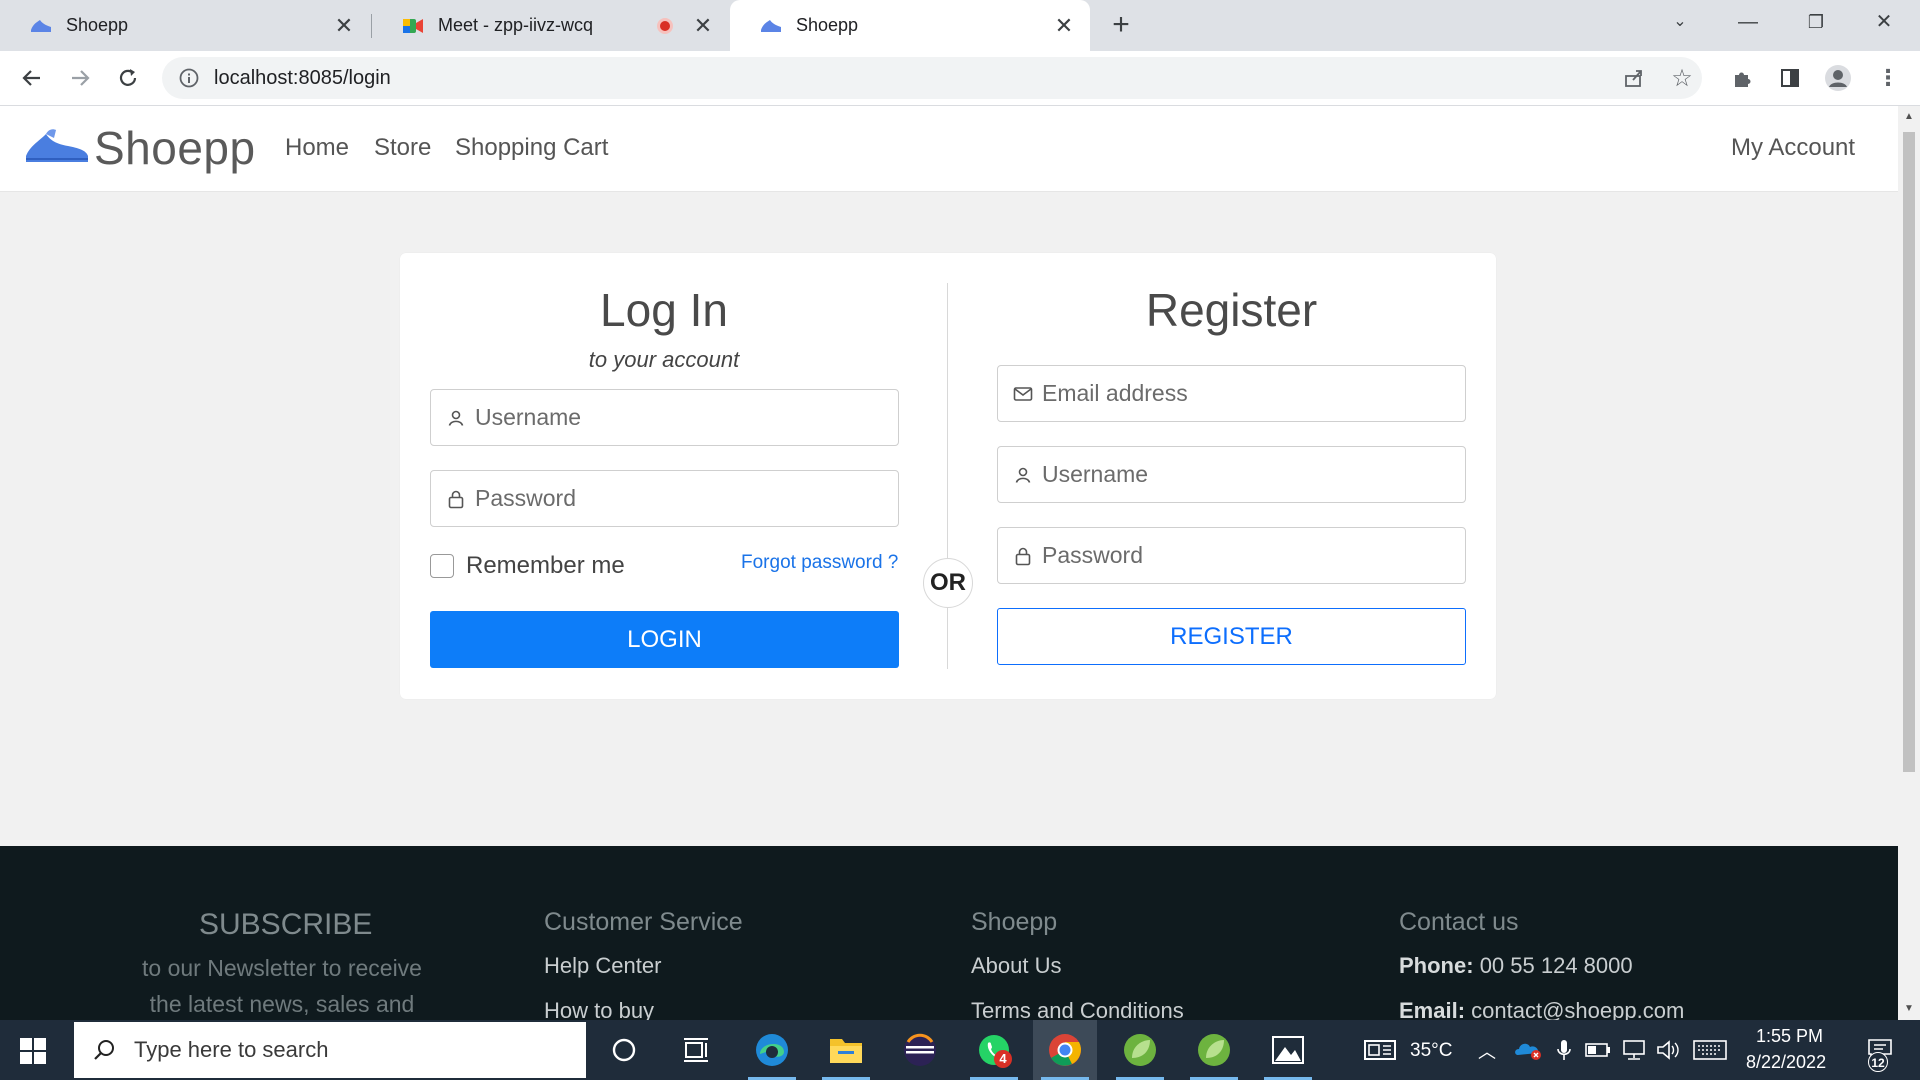 The image size is (1920, 1080). What do you see at coordinates (1380, 1050) in the screenshot?
I see `weather-news-icon` at bounding box center [1380, 1050].